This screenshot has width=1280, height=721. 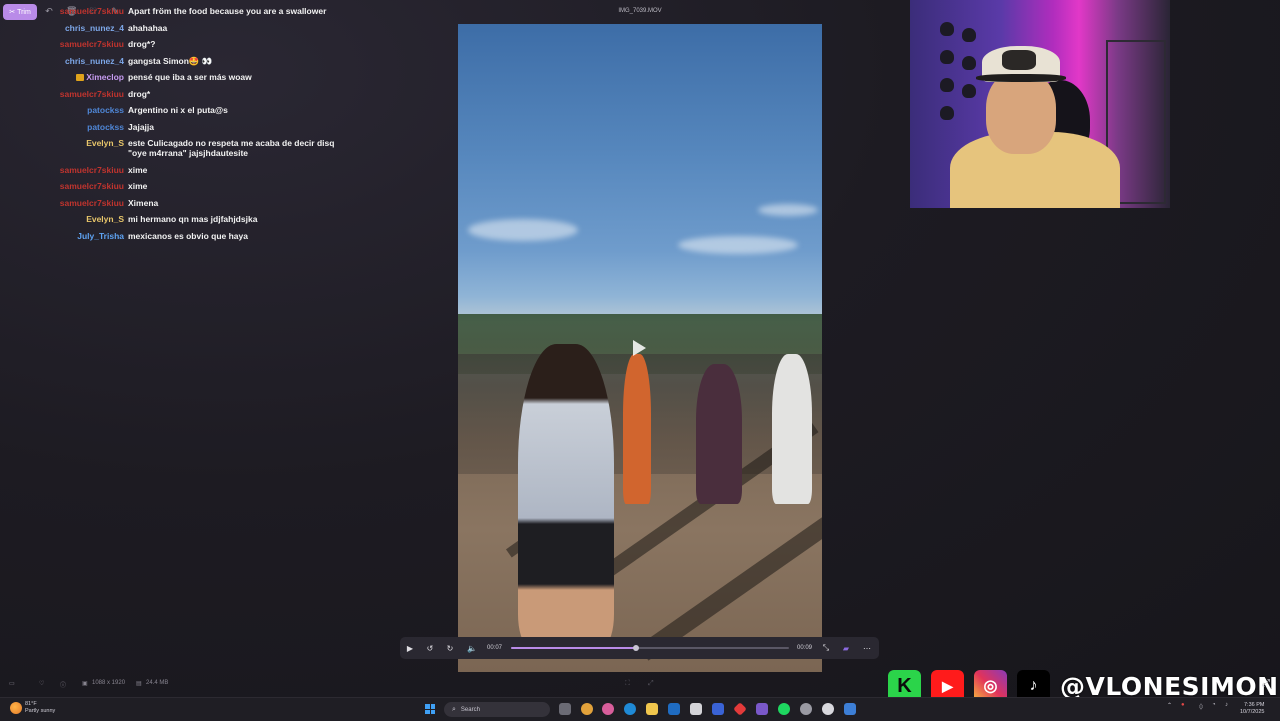 What do you see at coordinates (41, 683) in the screenshot?
I see `heart-outline-icon: ♡` at bounding box center [41, 683].